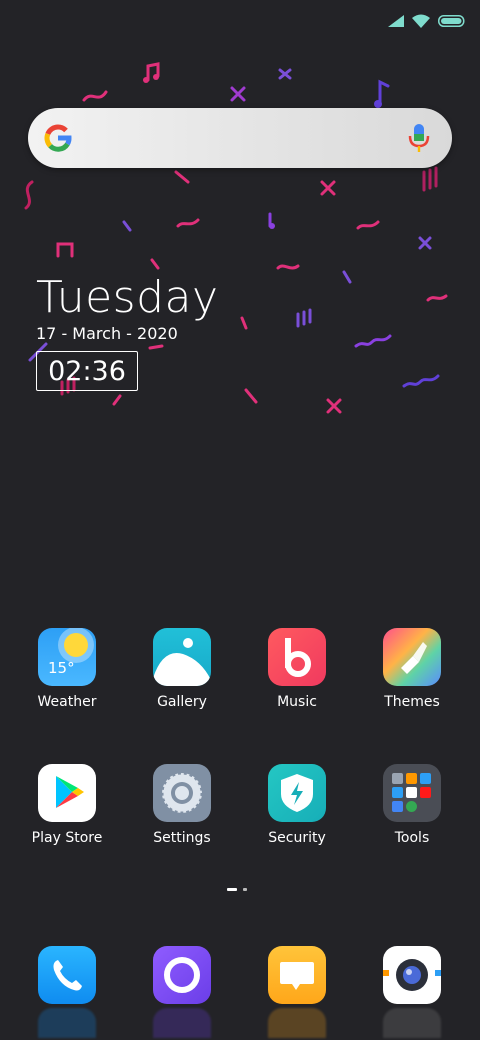  What do you see at coordinates (67, 793) in the screenshot?
I see `play-store-icon` at bounding box center [67, 793].